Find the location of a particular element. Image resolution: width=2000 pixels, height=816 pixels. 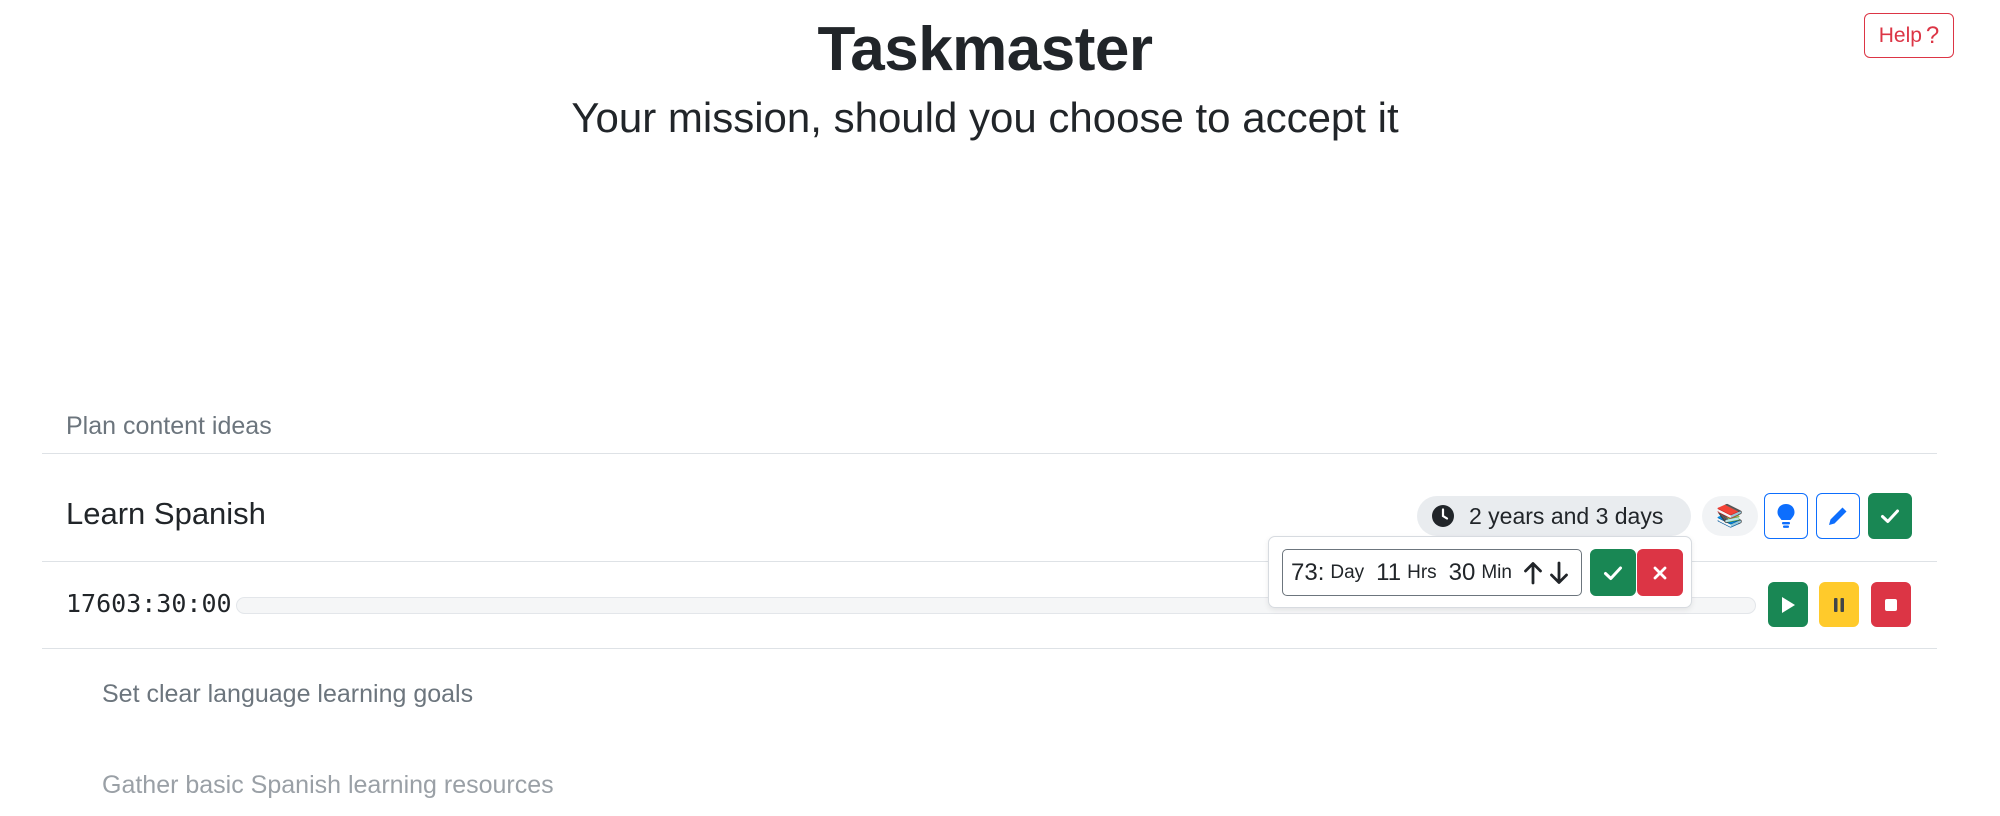

page-title: Taskmaster is located at coordinates (985, 49).